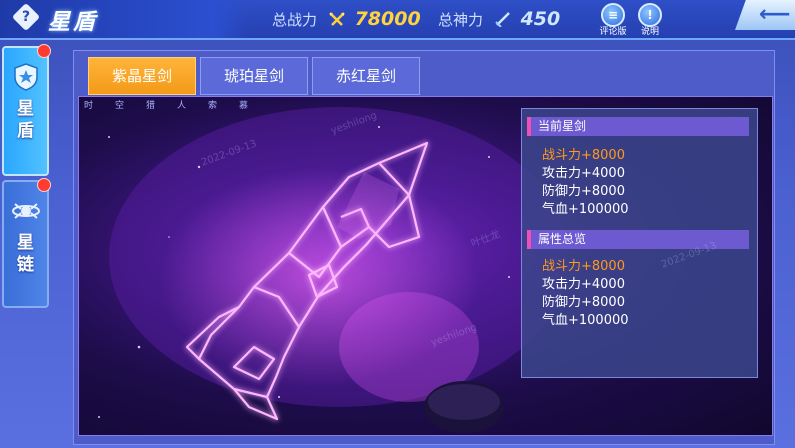 The width and height of the screenshot is (795, 448). Describe the element at coordinates (650, 15) in the screenshot. I see `info-pin-icon: !` at that location.